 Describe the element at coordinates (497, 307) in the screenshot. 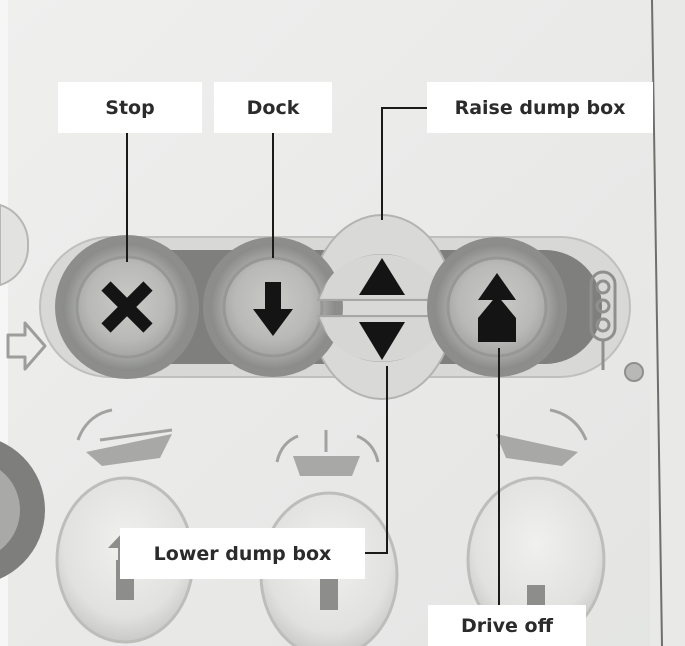

I see `drive-off-button` at that location.